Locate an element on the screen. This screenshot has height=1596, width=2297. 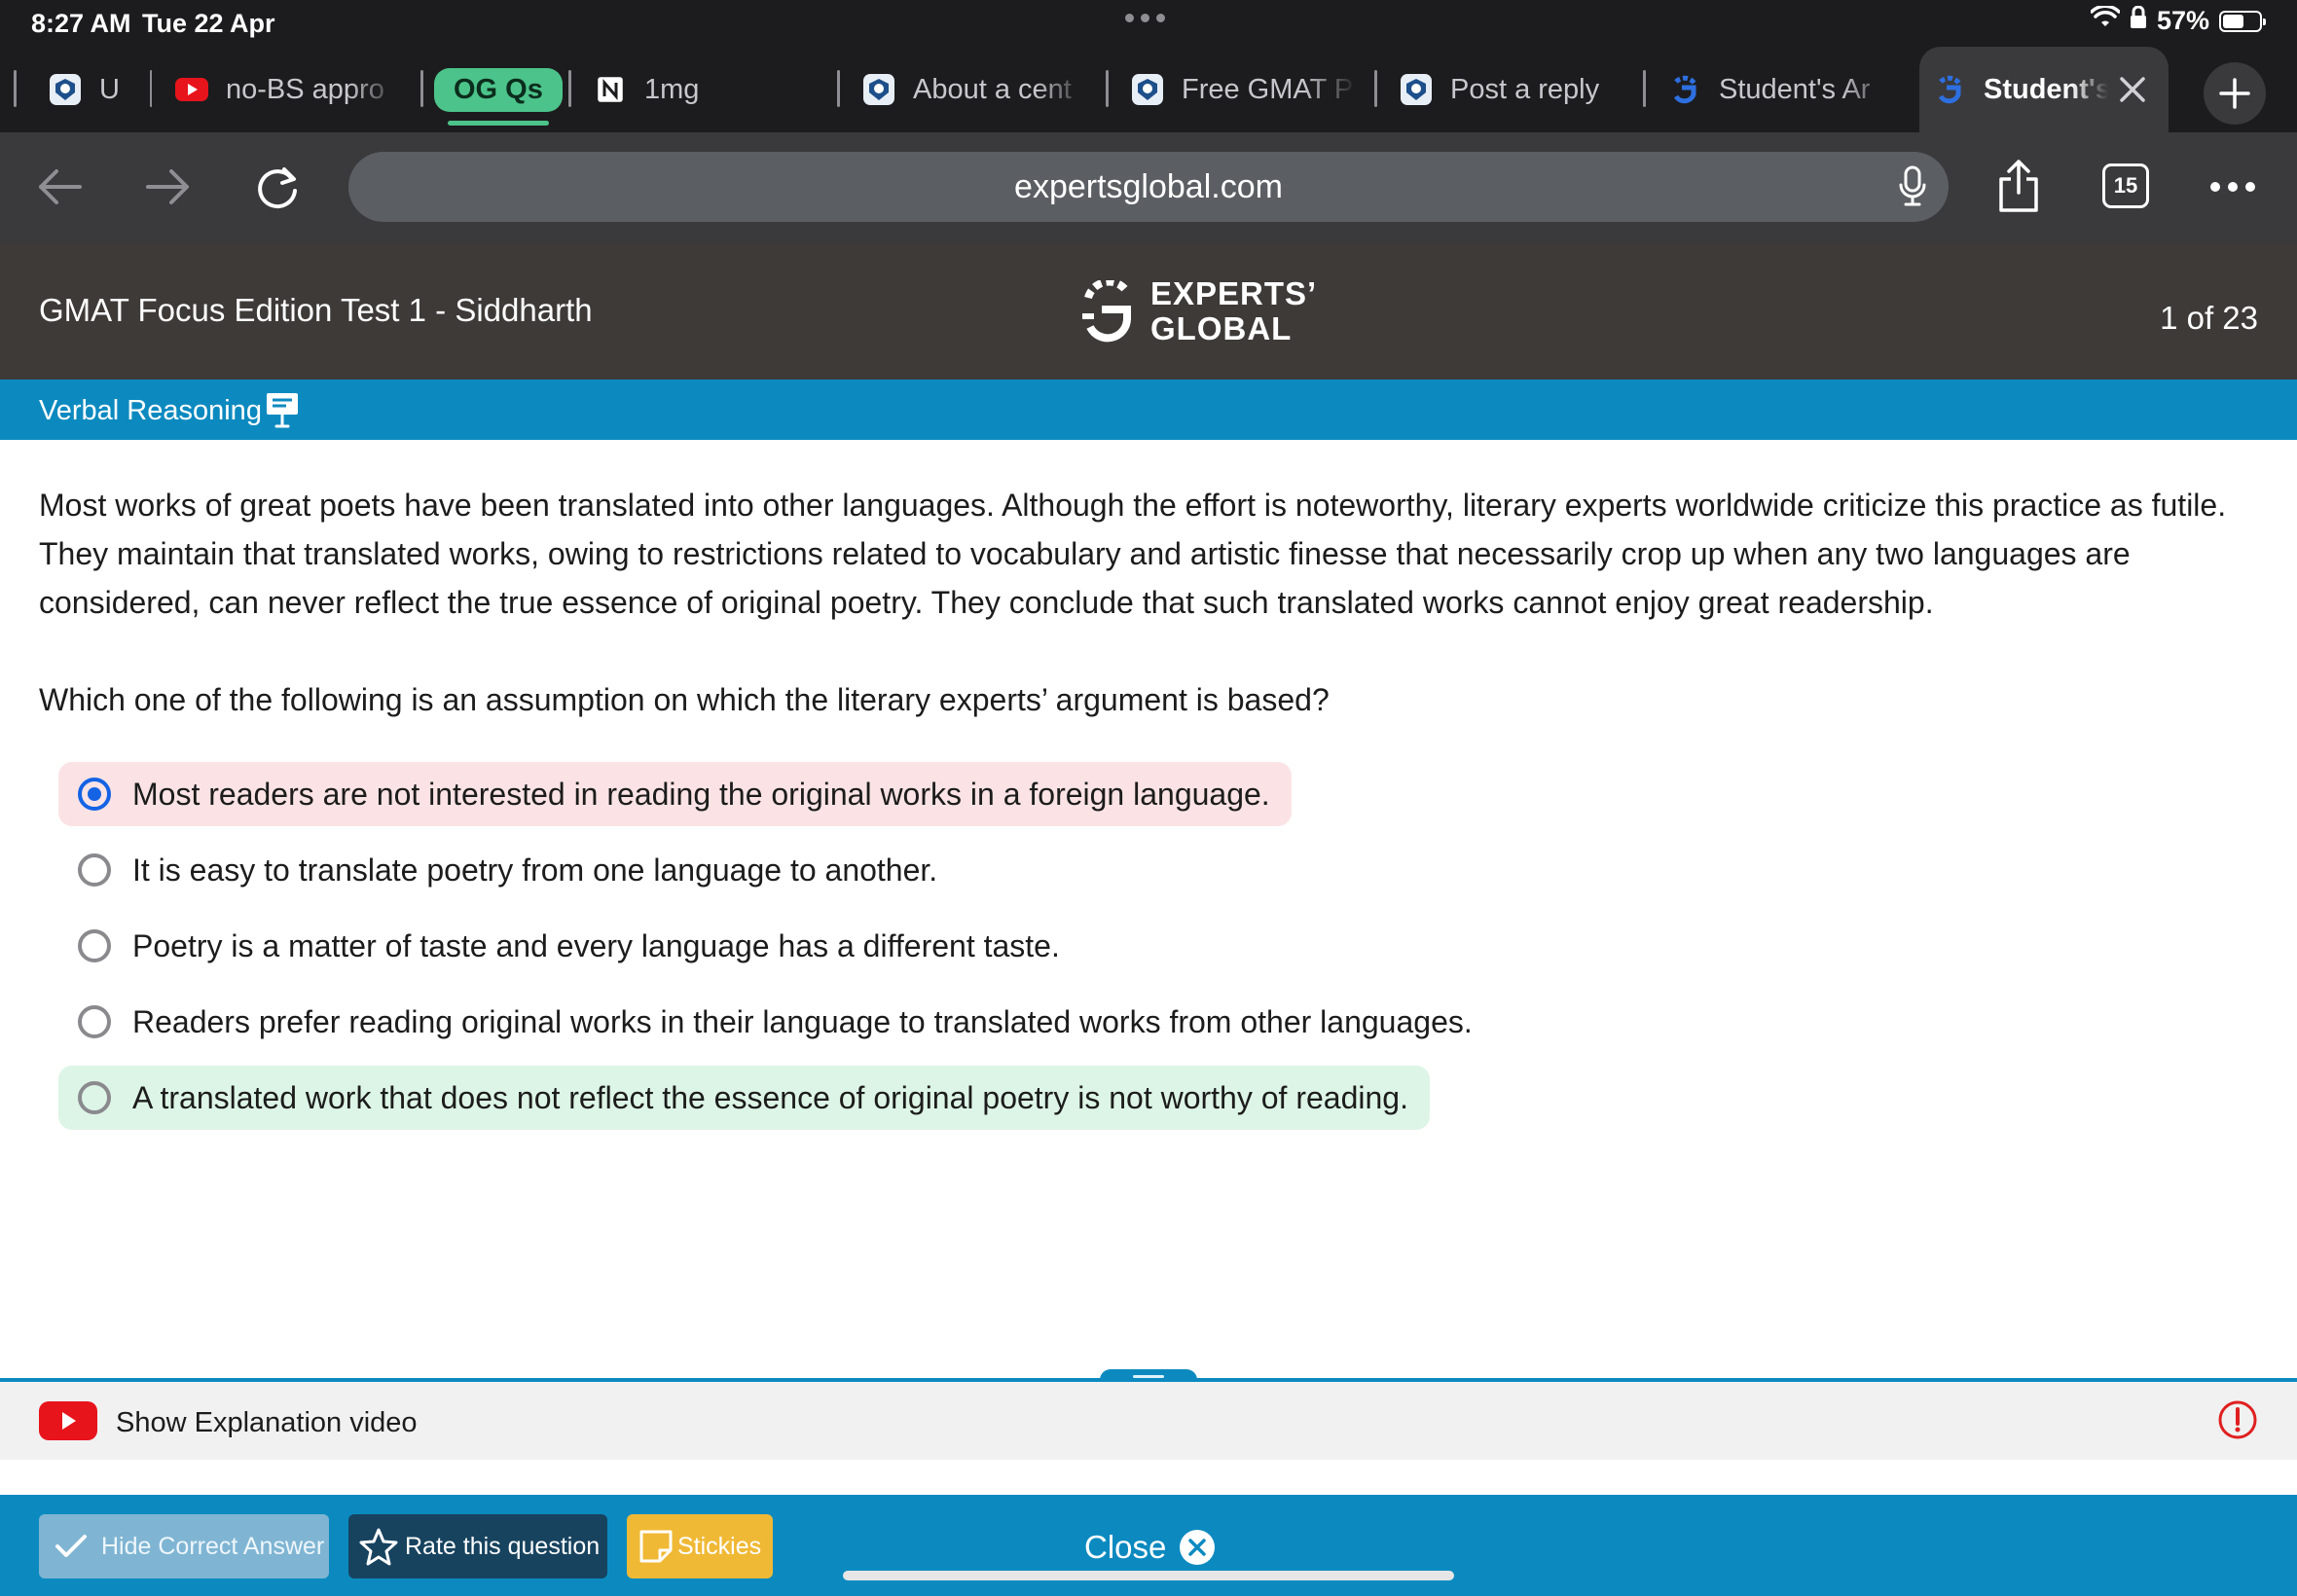
rate-question-button: Rate this question is located at coordinates (477, 1546).